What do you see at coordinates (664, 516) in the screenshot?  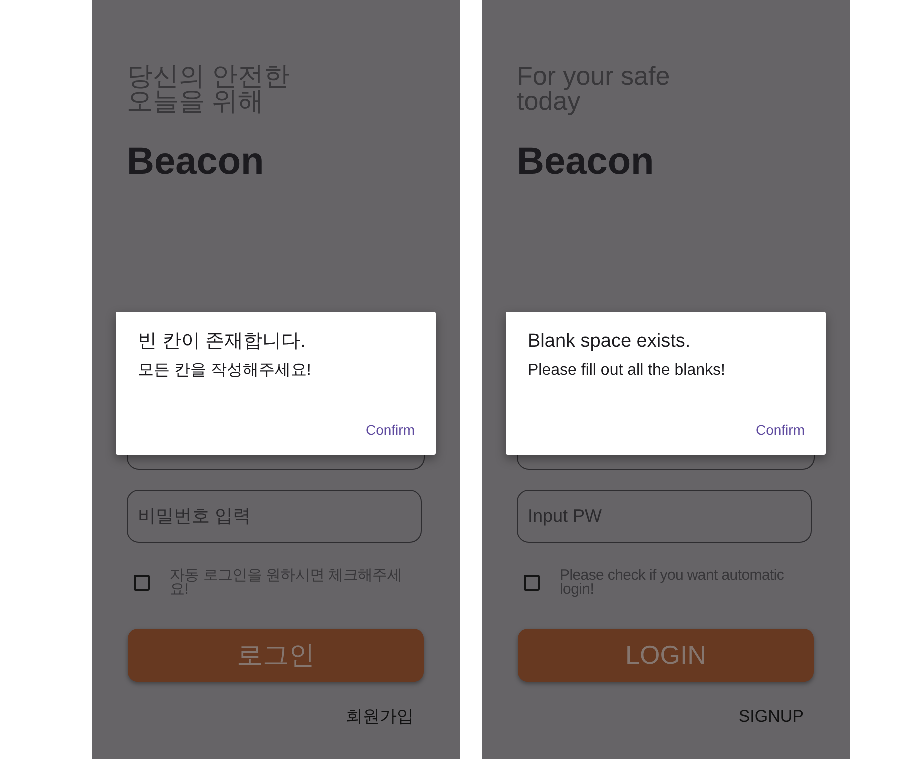 I see `password-input-field: Input PW` at bounding box center [664, 516].